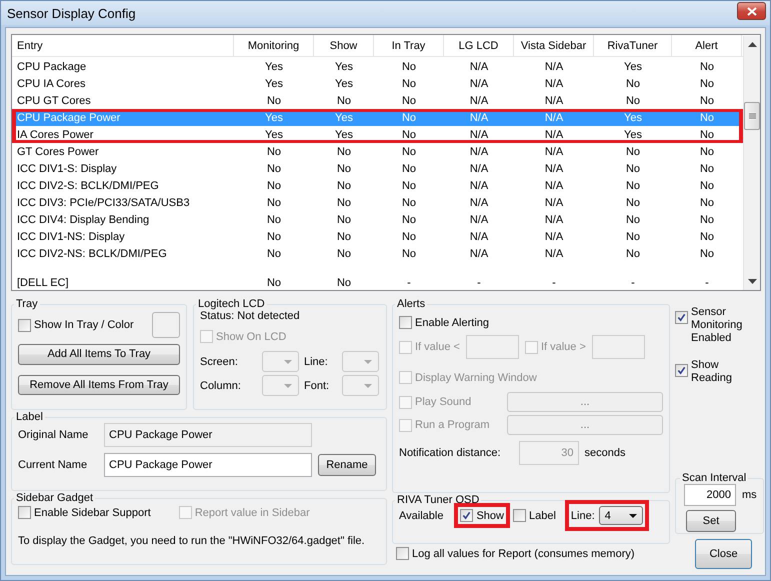 Image resolution: width=771 pixels, height=581 pixels. What do you see at coordinates (231, 304) in the screenshot?
I see `group-title: Logitech LCD` at bounding box center [231, 304].